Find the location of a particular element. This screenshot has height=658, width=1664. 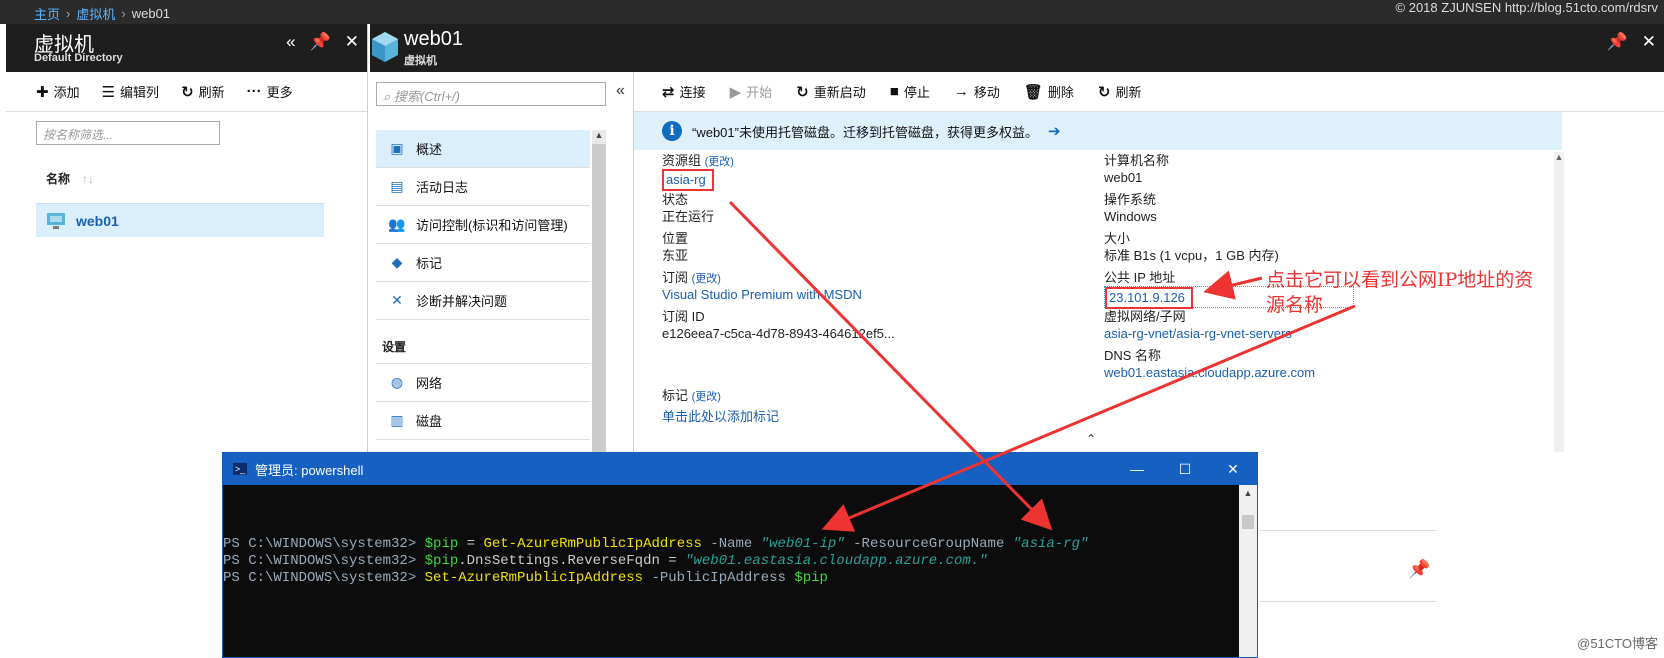

arrow-right-icon: ➔ is located at coordinates (1054, 131).